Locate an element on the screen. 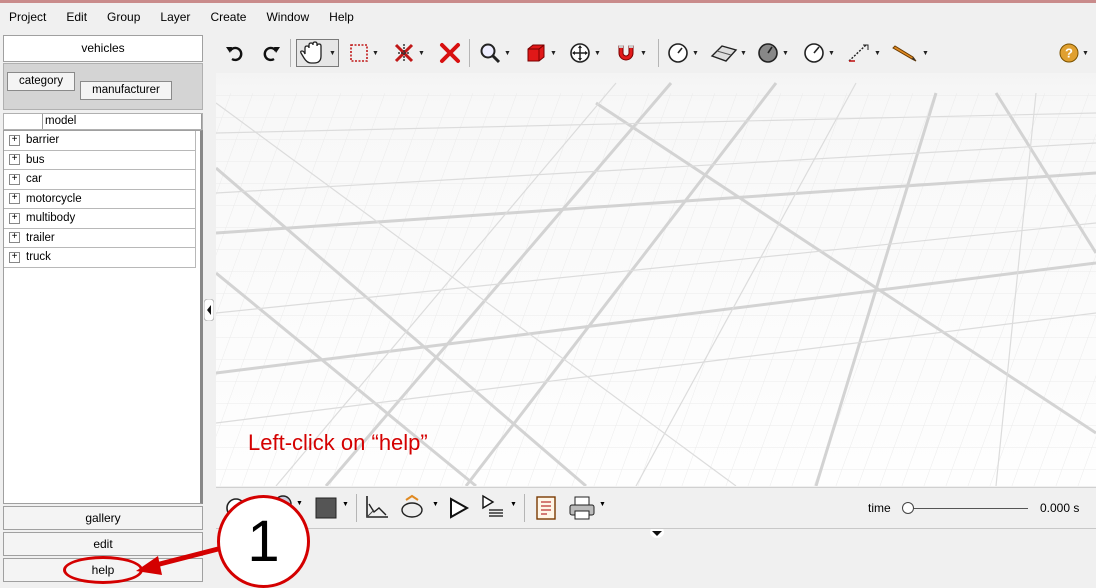 The width and height of the screenshot is (1096, 588). select-rect-button: ▼ is located at coordinates (363, 53).